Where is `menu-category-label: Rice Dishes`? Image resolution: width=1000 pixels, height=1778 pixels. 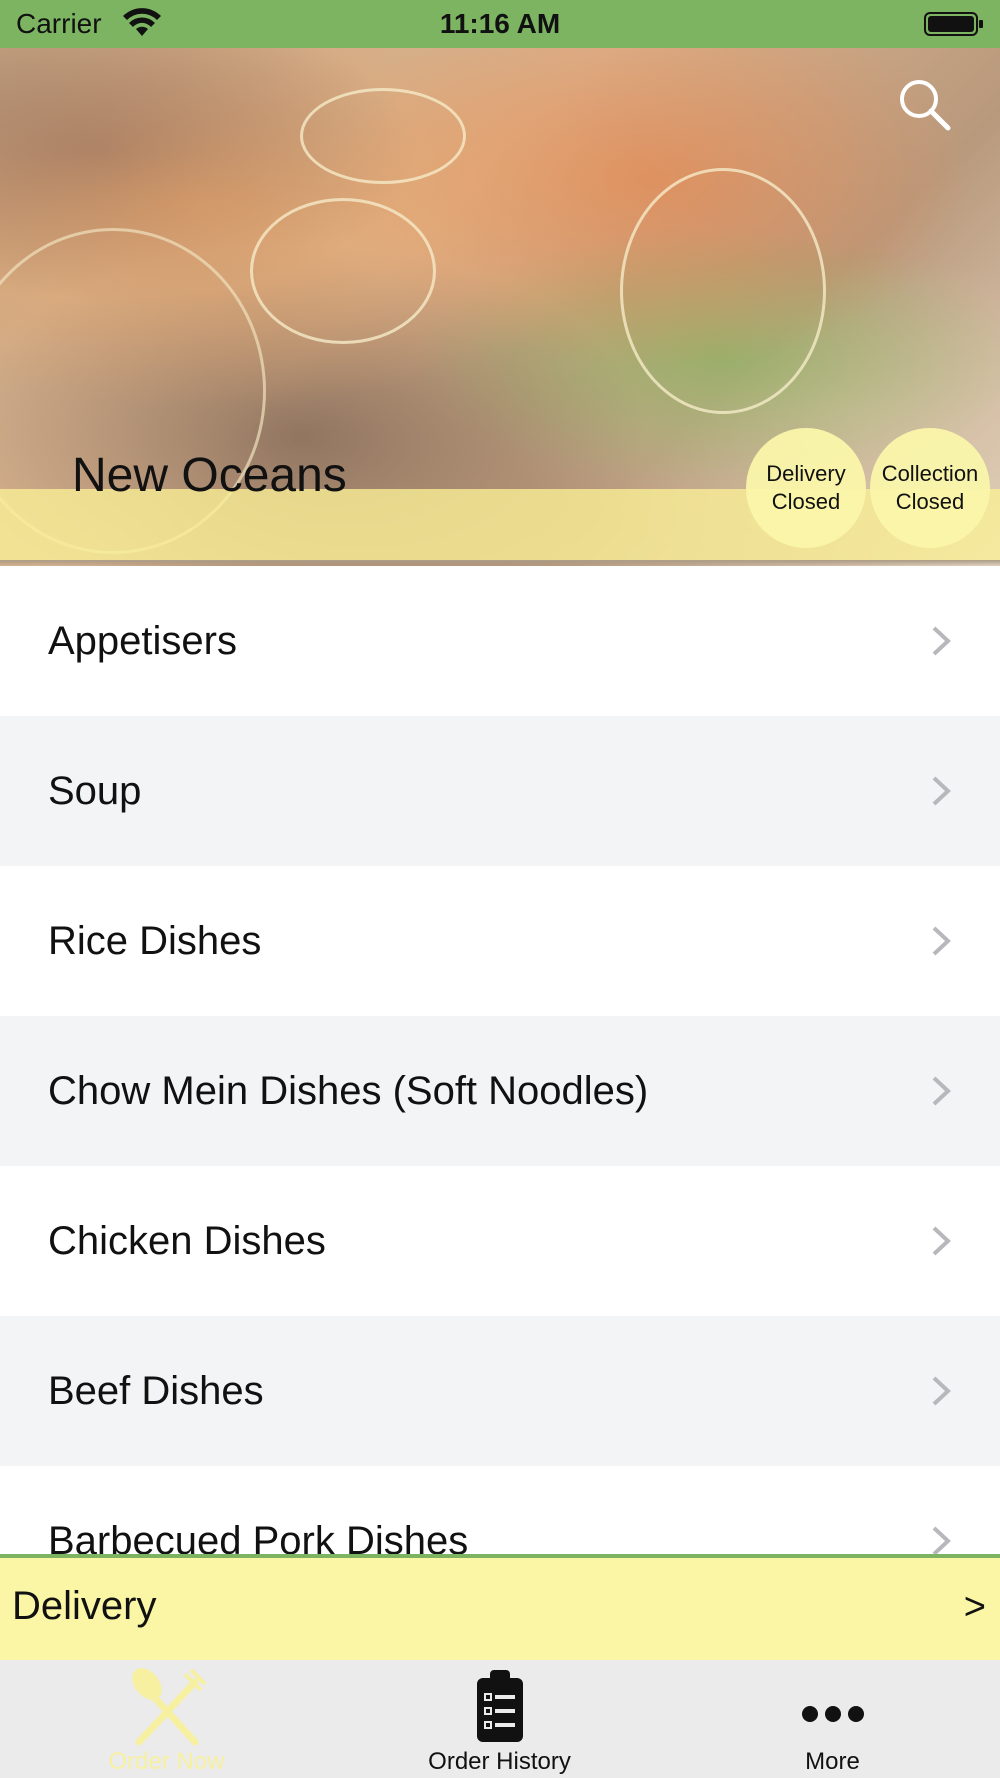
menu-category-label: Rice Dishes is located at coordinates (155, 940).